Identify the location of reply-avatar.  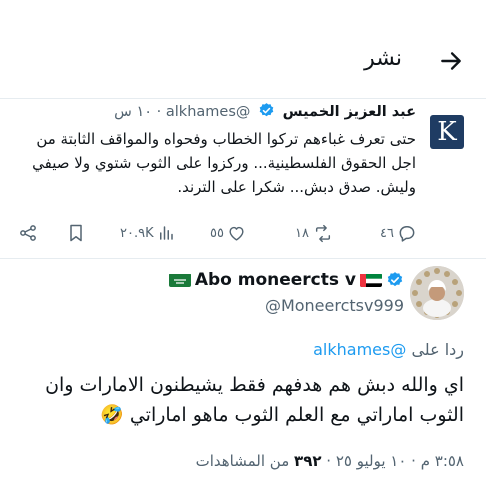
(437, 293).